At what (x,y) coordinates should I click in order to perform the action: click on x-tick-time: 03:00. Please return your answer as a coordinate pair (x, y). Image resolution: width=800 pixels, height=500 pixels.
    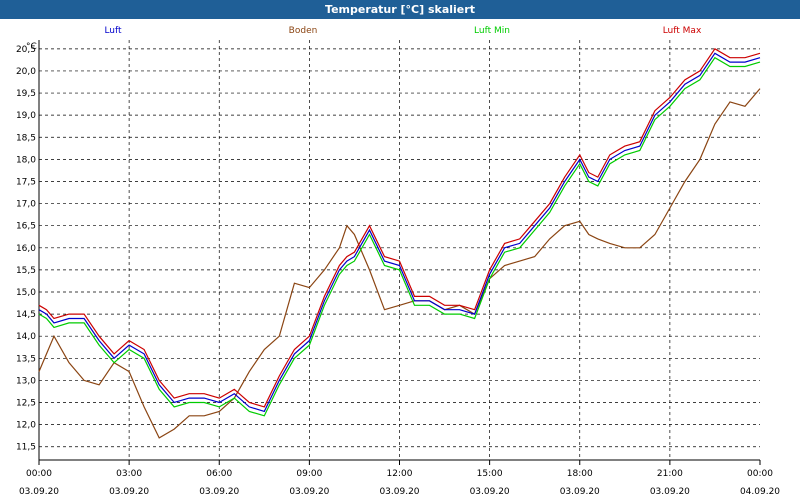
    Looking at the image, I should click on (129, 474).